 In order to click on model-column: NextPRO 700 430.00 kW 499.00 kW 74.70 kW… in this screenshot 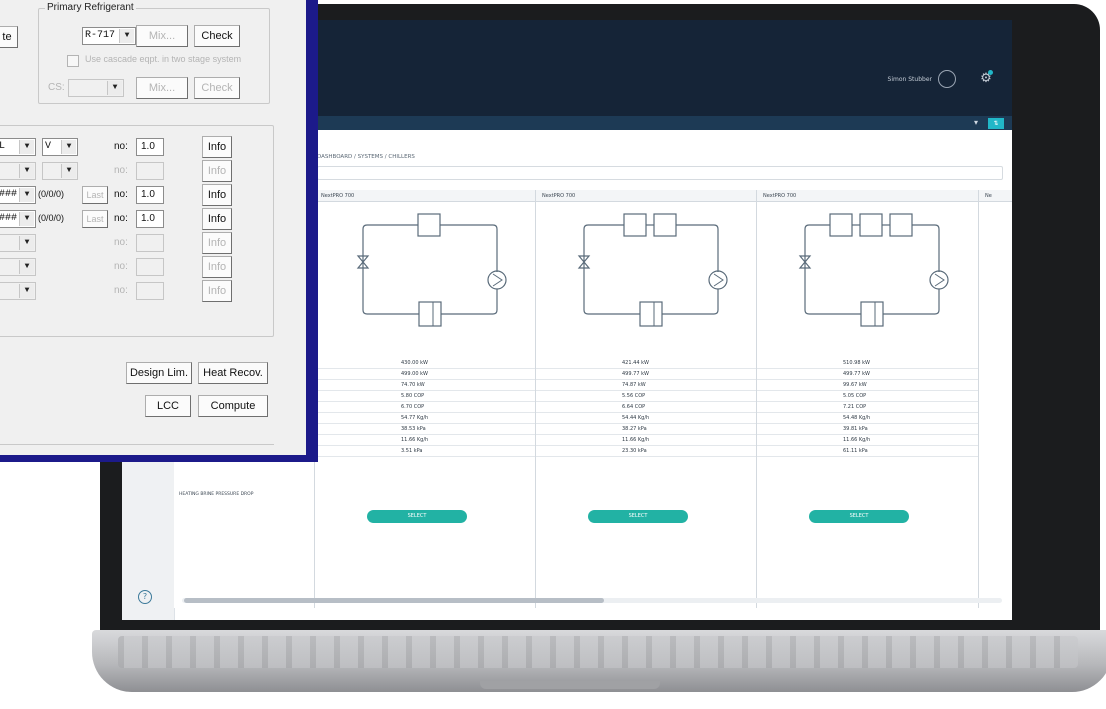, I will do `click(425, 399)`.